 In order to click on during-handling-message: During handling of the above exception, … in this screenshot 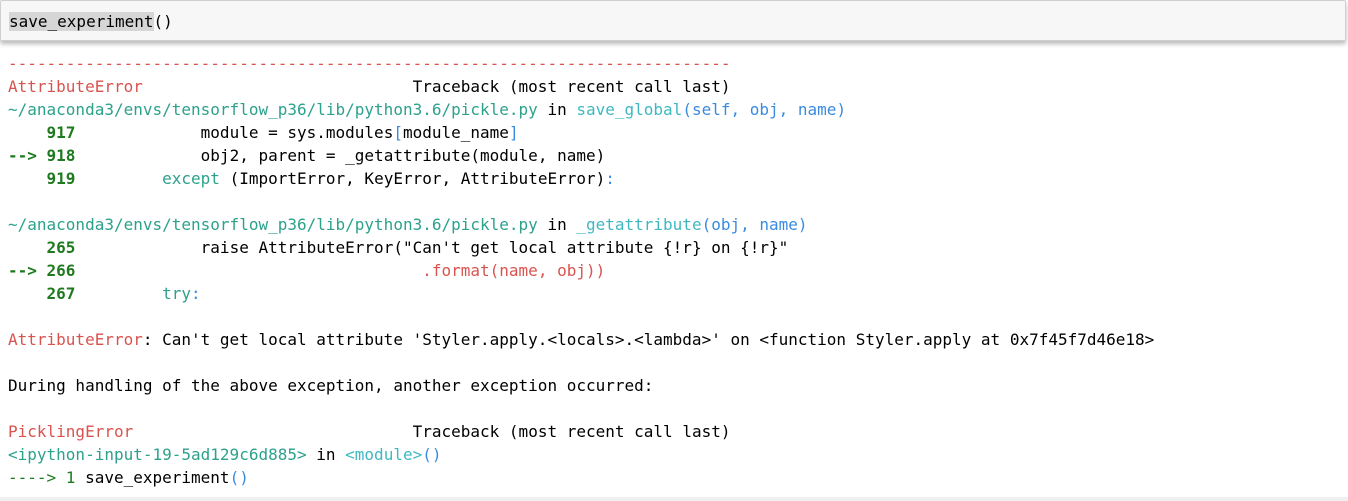, I will do `click(331, 385)`.